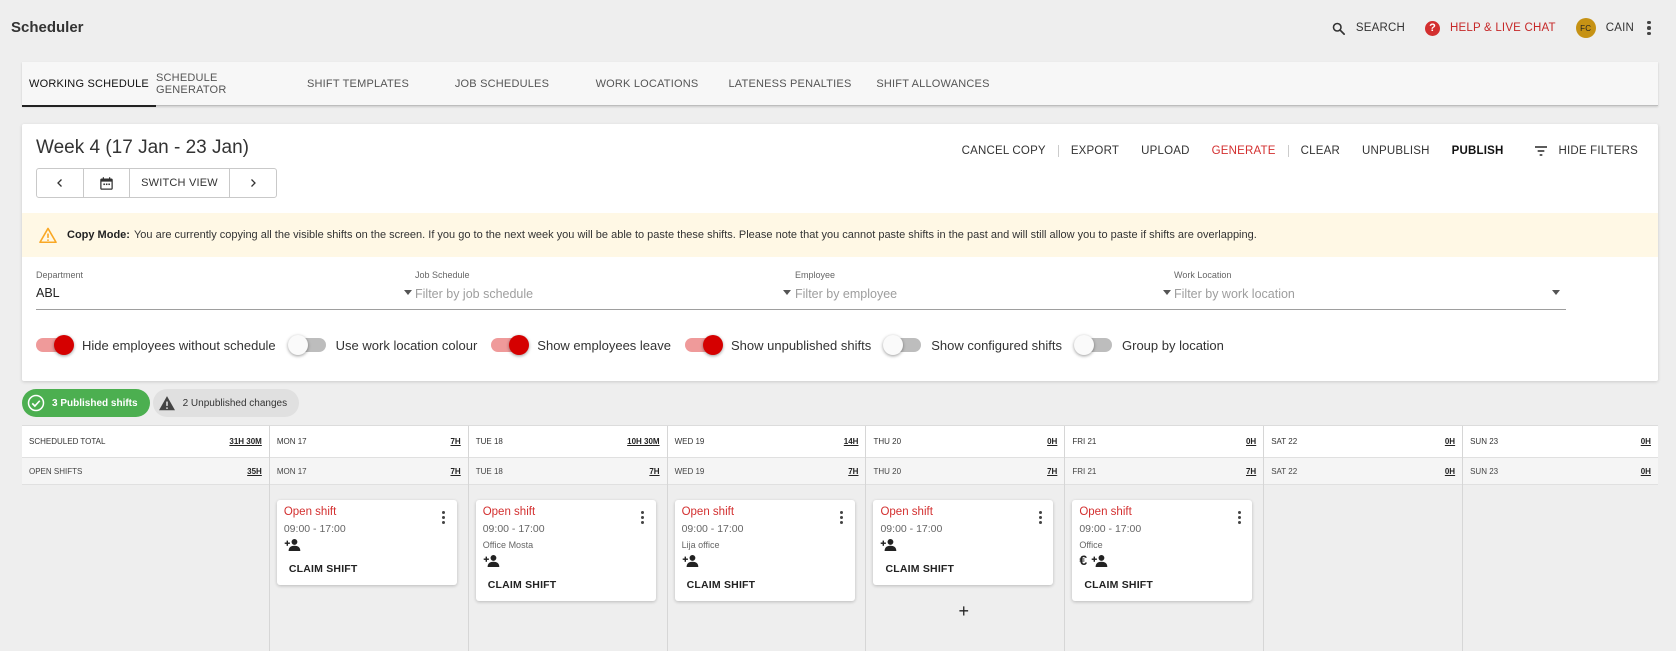 This screenshot has width=1676, height=651. What do you see at coordinates (766, 442) in the screenshot?
I see `day-header: WED 19 14H` at bounding box center [766, 442].